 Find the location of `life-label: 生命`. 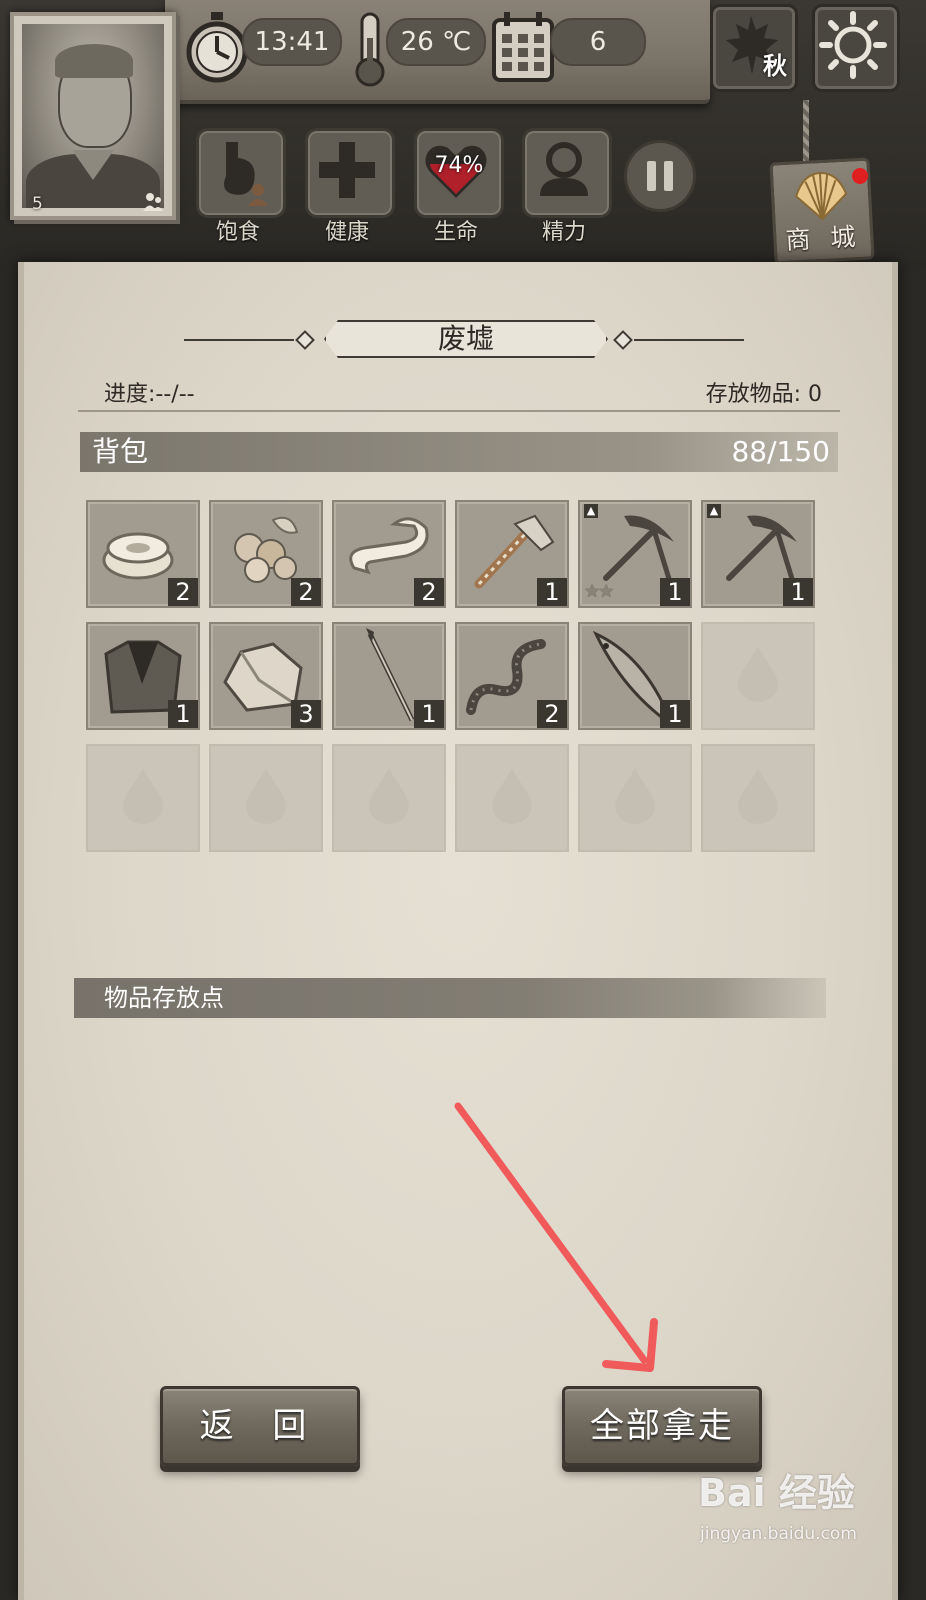

life-label: 生命 is located at coordinates (455, 232).